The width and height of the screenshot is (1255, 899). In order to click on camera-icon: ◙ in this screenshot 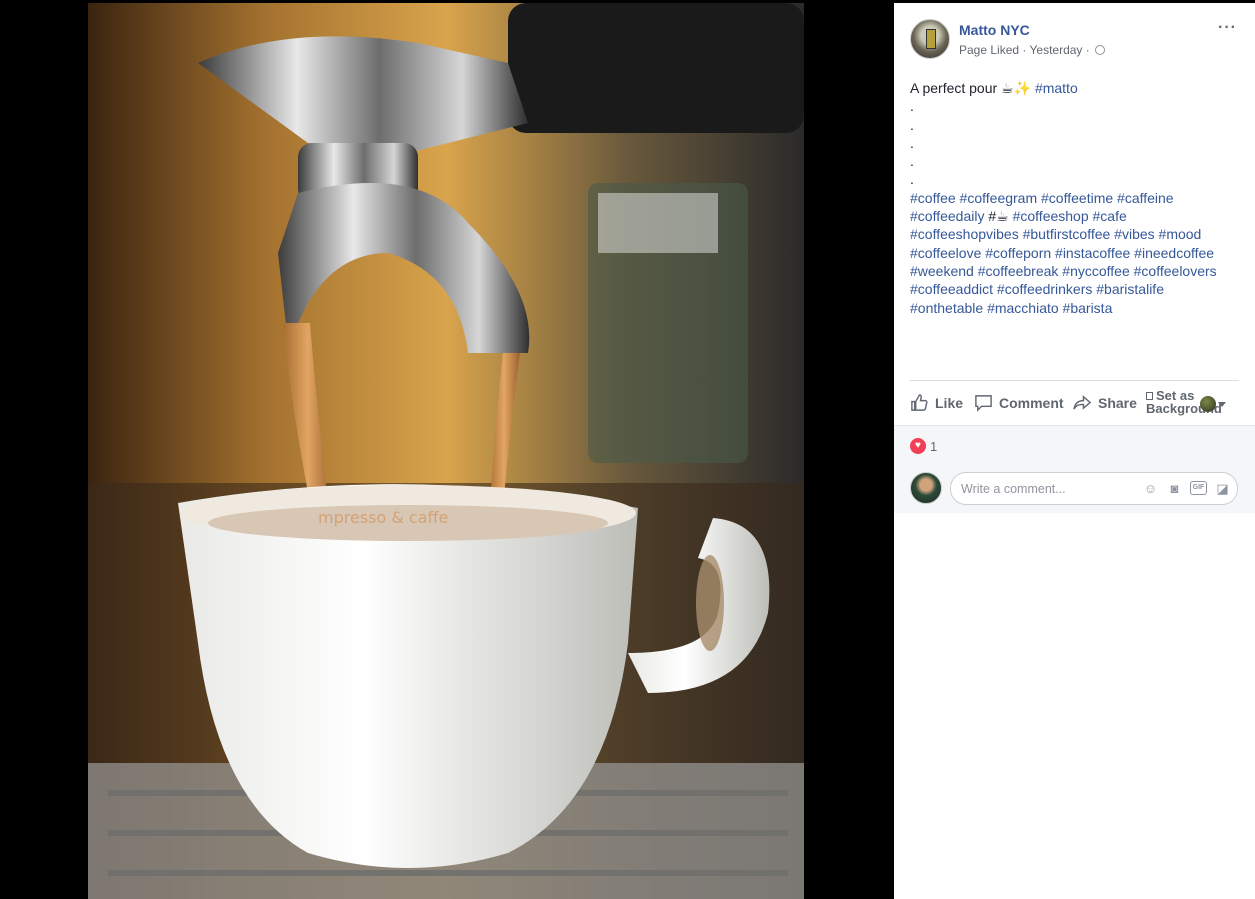, I will do `click(1174, 489)`.